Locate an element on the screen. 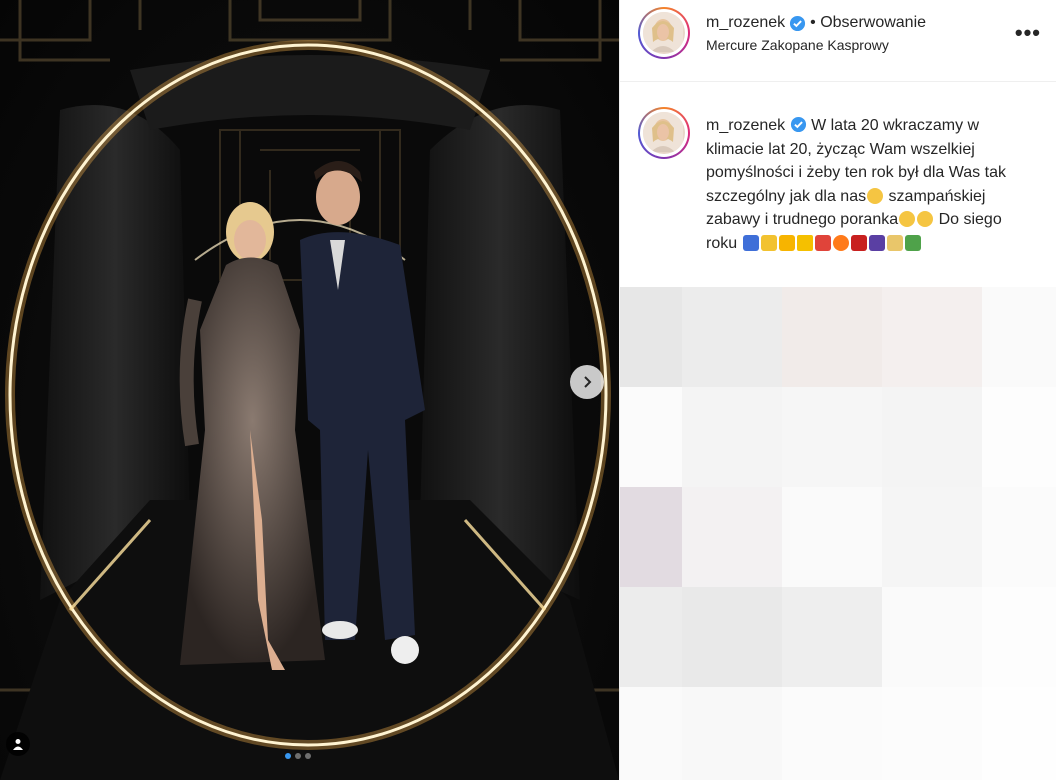 The image size is (1056, 780). emoji-row is located at coordinates (832, 243).